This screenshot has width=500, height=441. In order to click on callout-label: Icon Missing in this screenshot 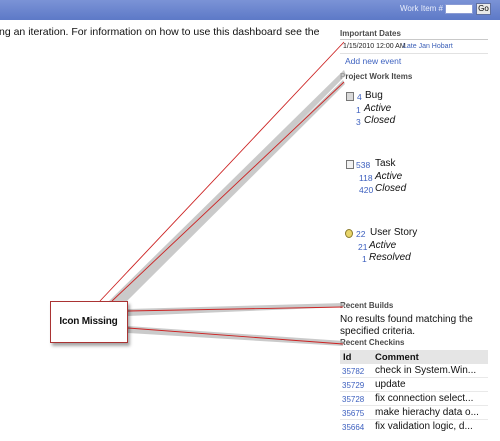, I will do `click(88, 321)`.